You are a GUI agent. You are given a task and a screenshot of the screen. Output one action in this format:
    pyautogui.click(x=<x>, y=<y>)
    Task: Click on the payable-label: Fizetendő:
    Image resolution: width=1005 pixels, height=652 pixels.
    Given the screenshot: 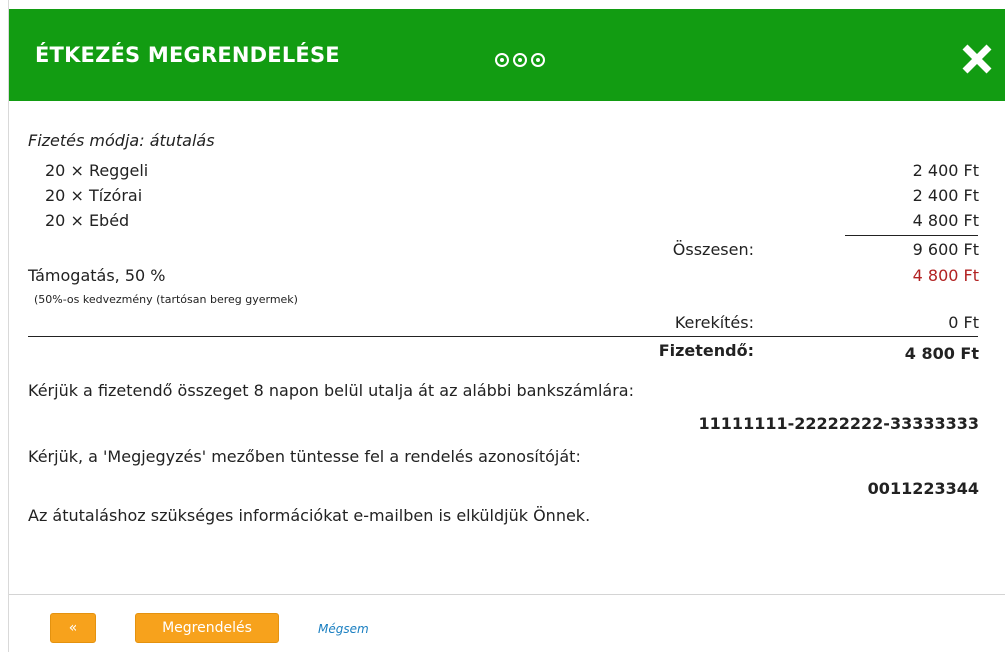 What is the action you would take?
    pyautogui.click(x=706, y=350)
    